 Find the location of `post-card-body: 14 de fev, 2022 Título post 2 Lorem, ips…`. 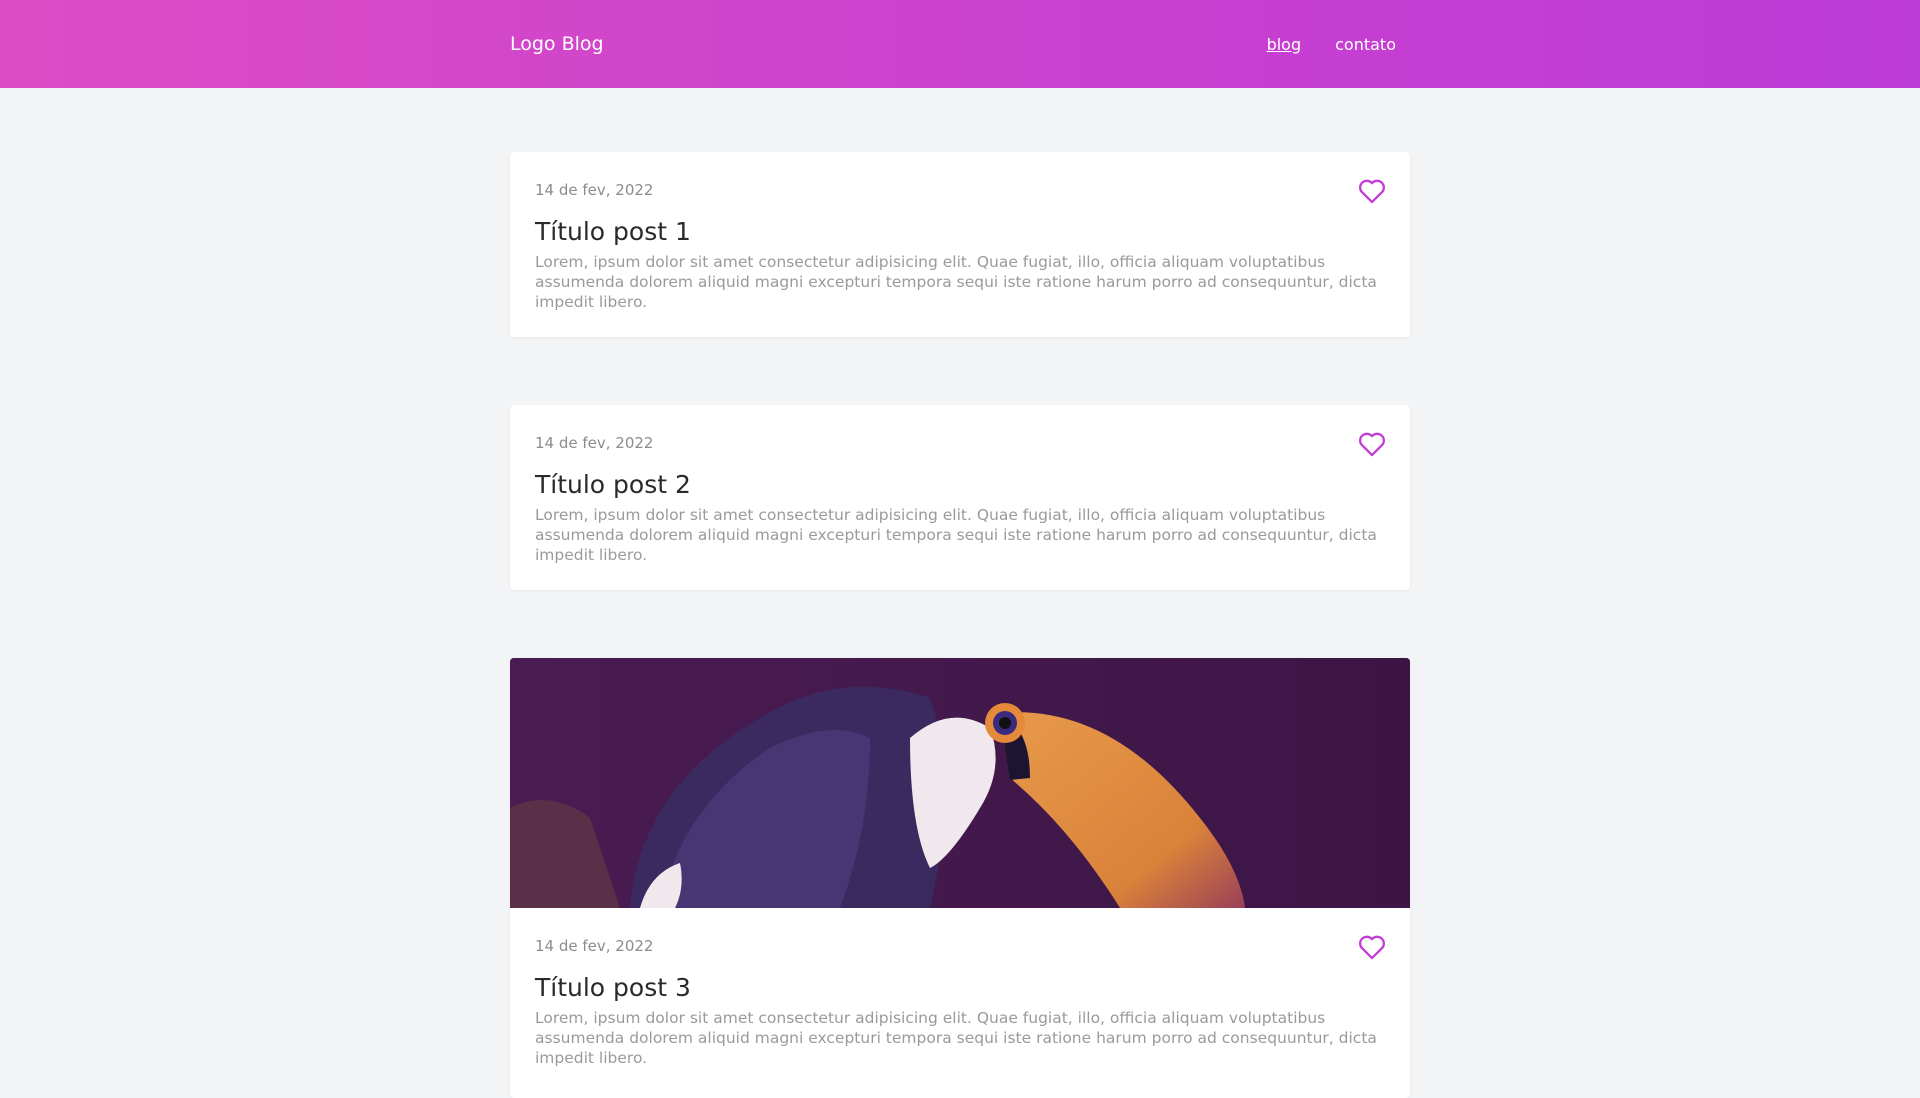

post-card-body: 14 de fev, 2022 Título post 2 Lorem, ips… is located at coordinates (960, 497).